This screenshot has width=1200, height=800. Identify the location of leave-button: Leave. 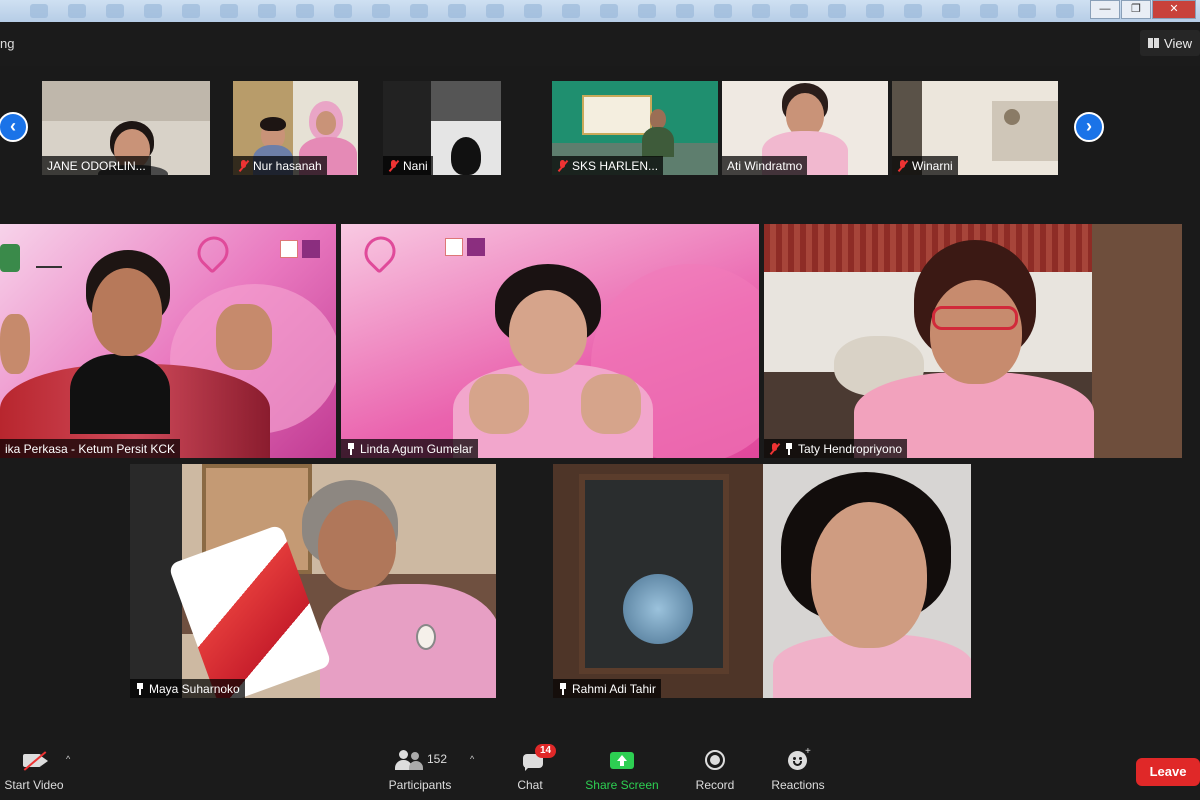
(1168, 772).